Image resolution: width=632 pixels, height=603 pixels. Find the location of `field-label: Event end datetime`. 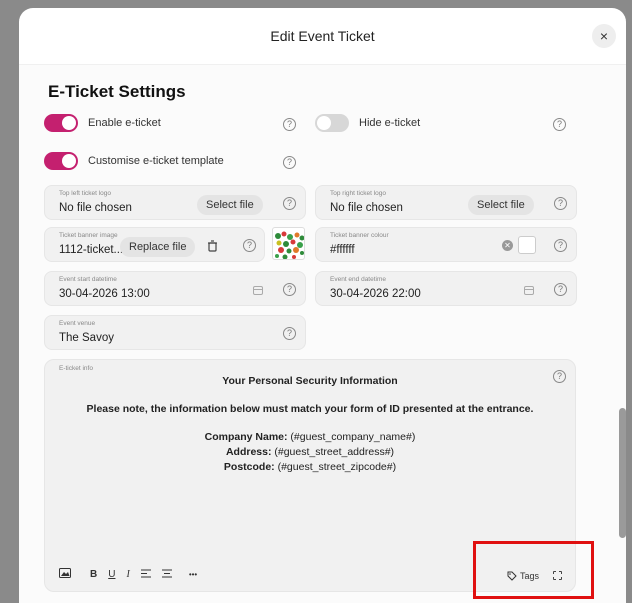

field-label: Event end datetime is located at coordinates (358, 279).